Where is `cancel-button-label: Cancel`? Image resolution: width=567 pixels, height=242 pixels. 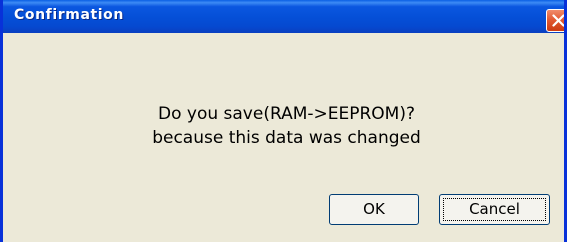
cancel-button-label: Cancel is located at coordinates (494, 209).